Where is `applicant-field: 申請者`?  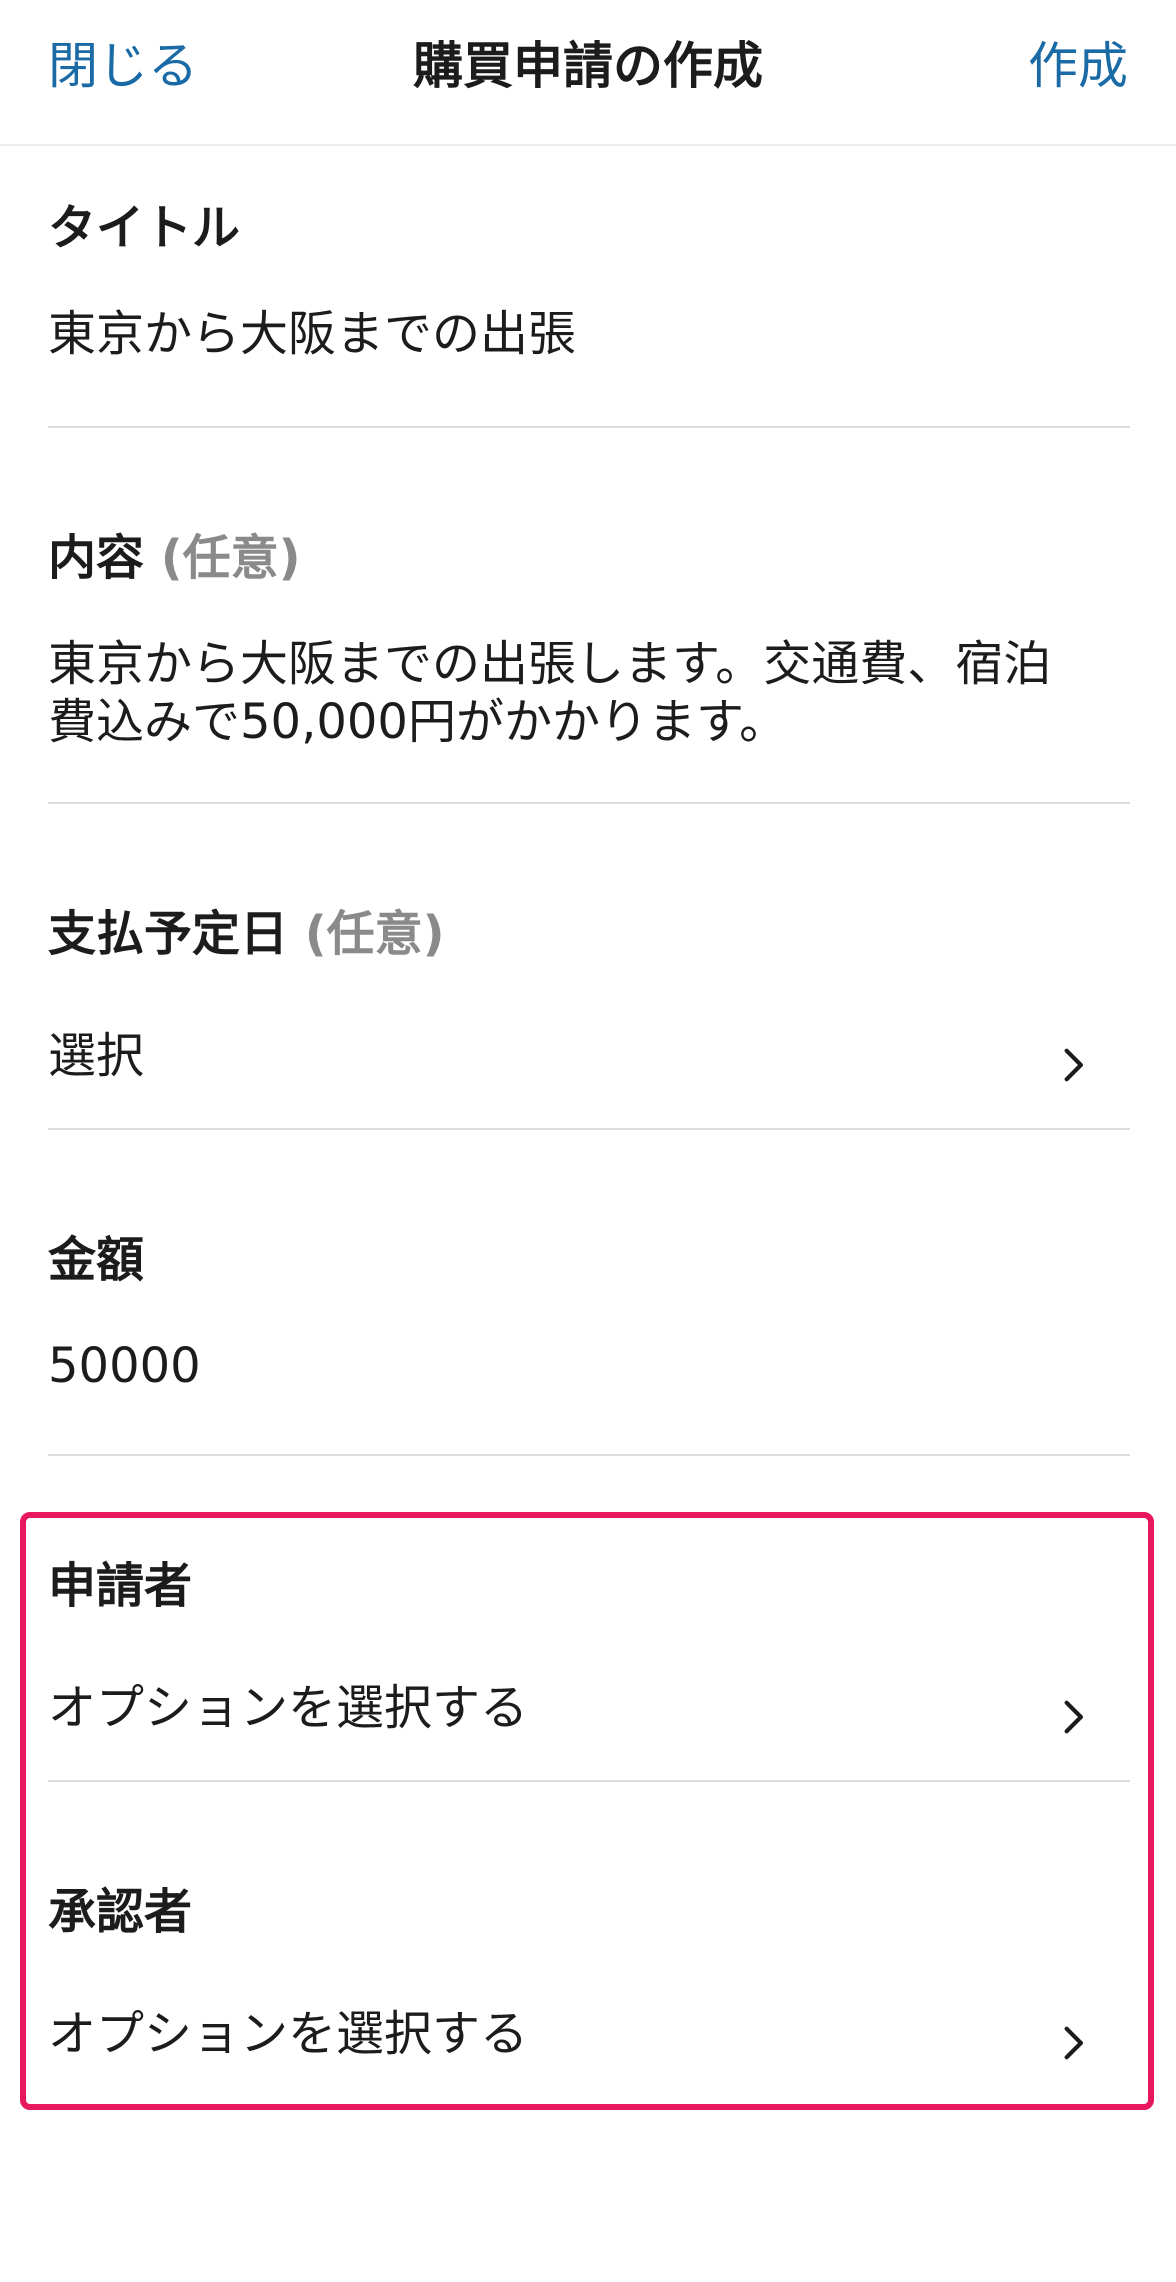
applicant-field: 申請者 is located at coordinates (589, 1587).